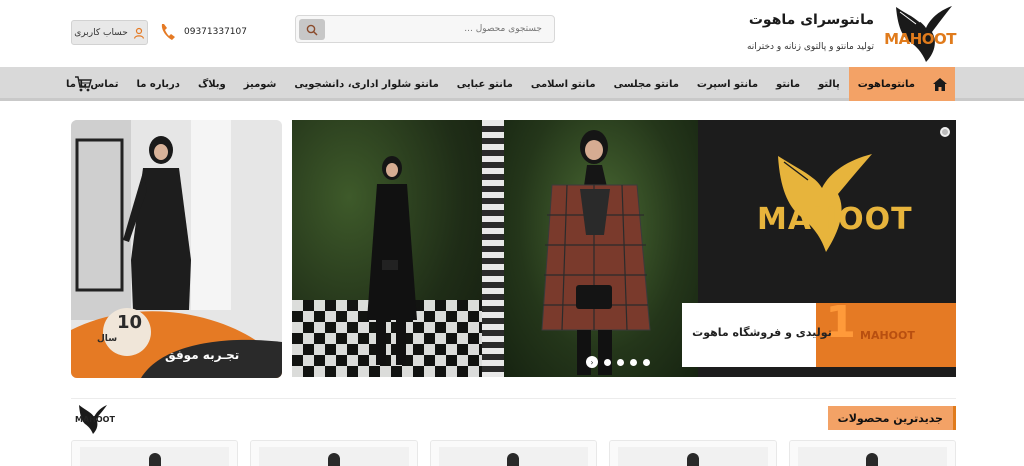 The width and height of the screenshot is (1024, 466). I want to click on ornament-border, so click(493, 248).